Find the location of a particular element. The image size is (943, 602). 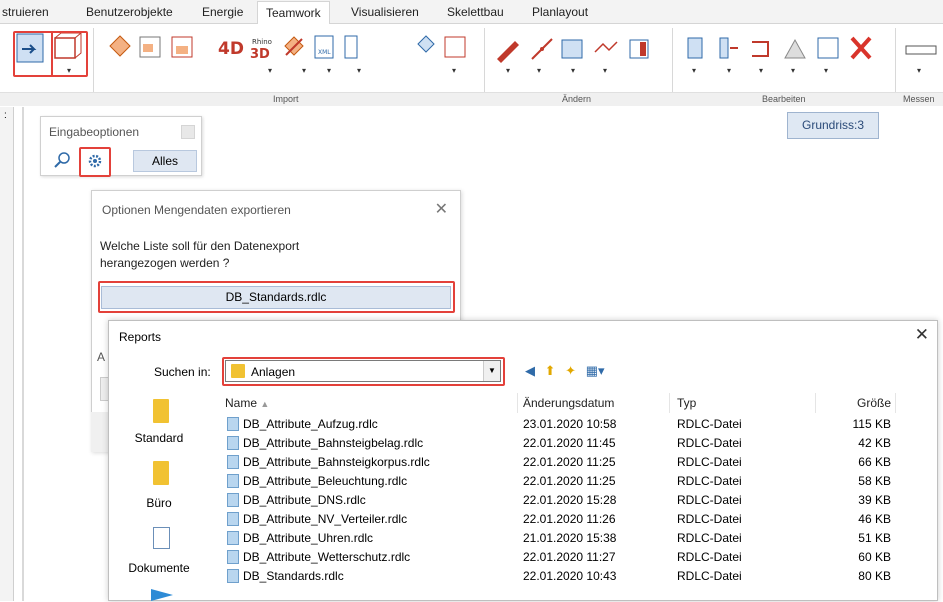

file-date: 22.01.2020 11:27 is located at coordinates (569, 557).